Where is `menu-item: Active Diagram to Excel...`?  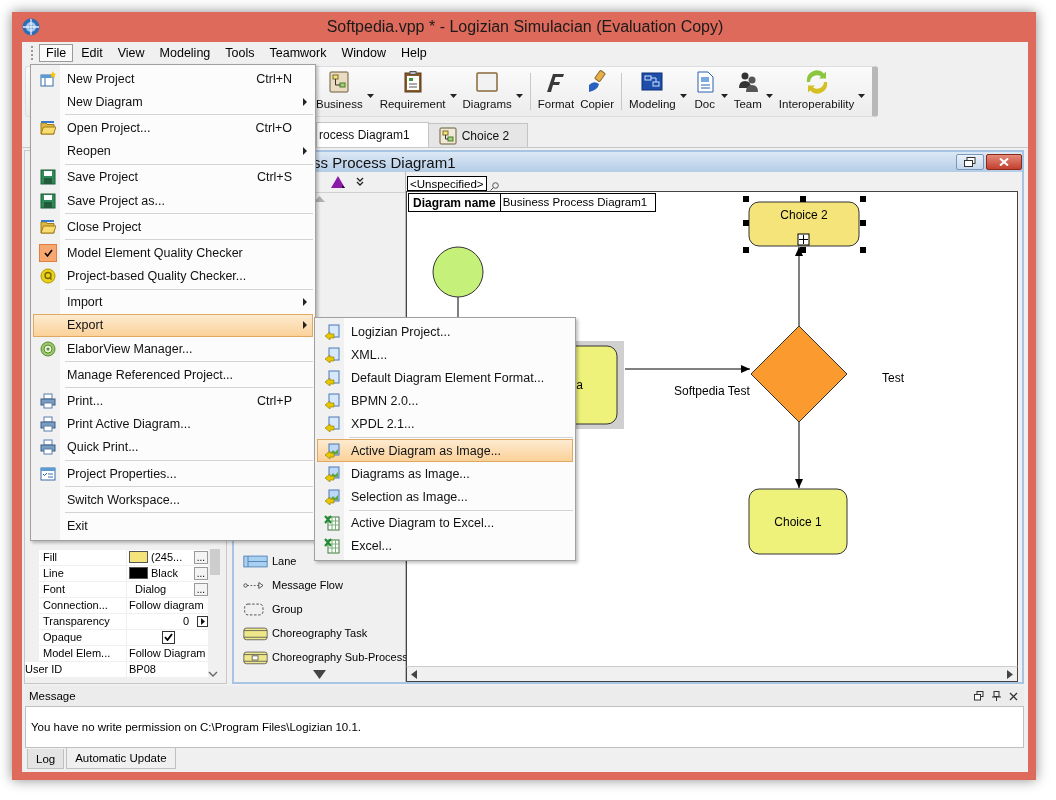 menu-item: Active Diagram to Excel... is located at coordinates (445, 523).